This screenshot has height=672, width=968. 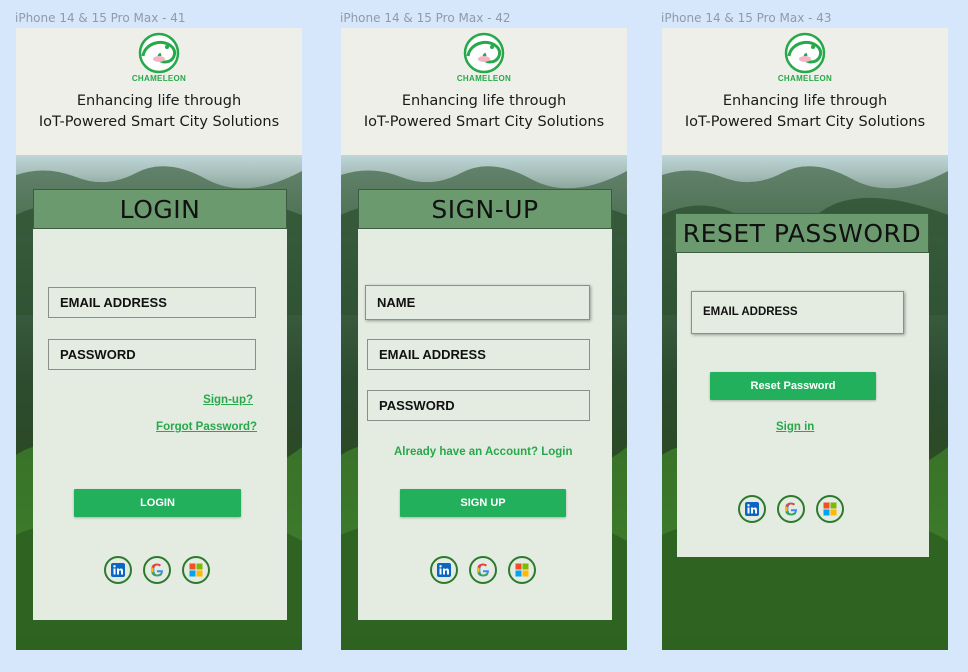 I want to click on frame-label-login: iPhone 14 & 15 Pro Max - 41, so click(x=100, y=18).